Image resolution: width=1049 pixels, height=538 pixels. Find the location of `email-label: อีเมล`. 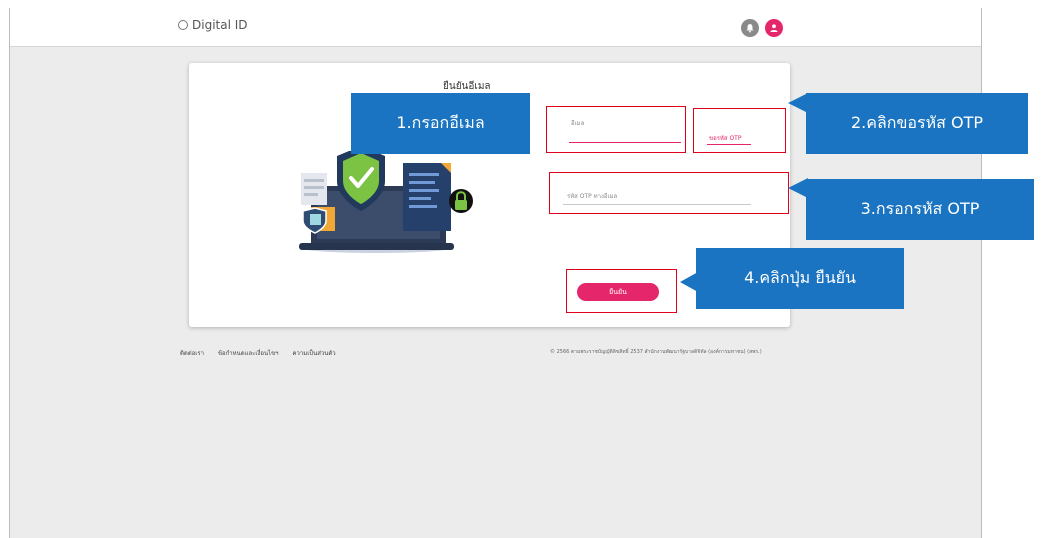

email-label: อีเมล is located at coordinates (578, 123).